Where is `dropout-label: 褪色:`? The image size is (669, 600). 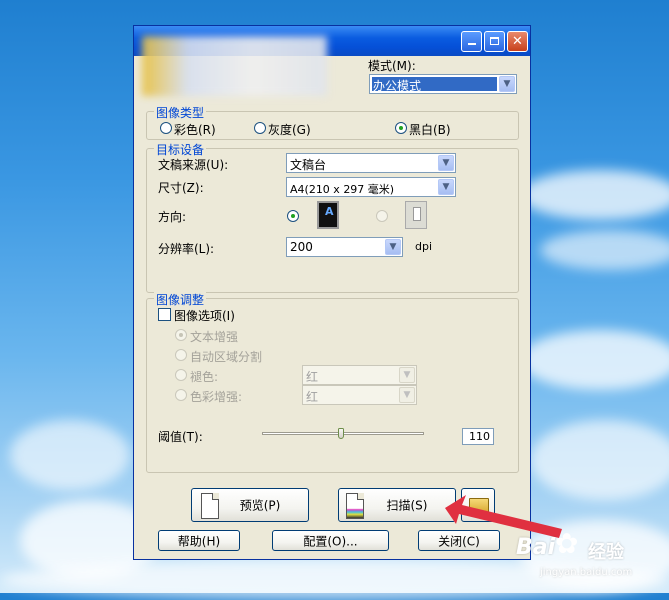
dropout-label: 褪色: is located at coordinates (204, 376).